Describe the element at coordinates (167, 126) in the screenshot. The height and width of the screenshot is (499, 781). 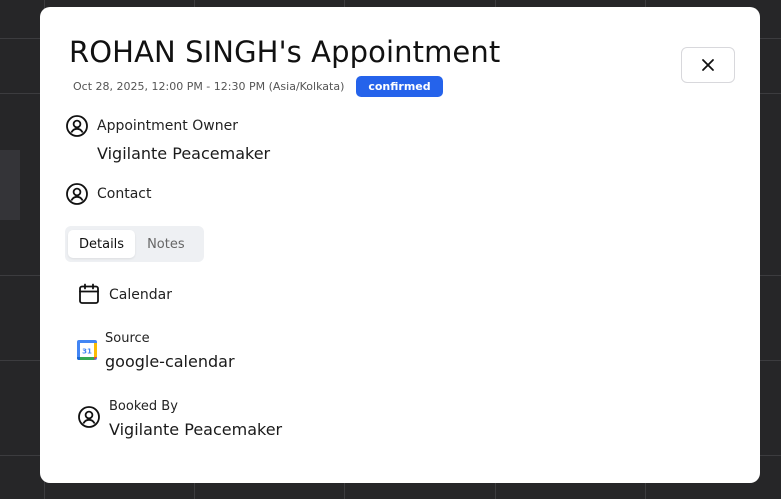
I see `owner-label: Appointment Owner` at that location.